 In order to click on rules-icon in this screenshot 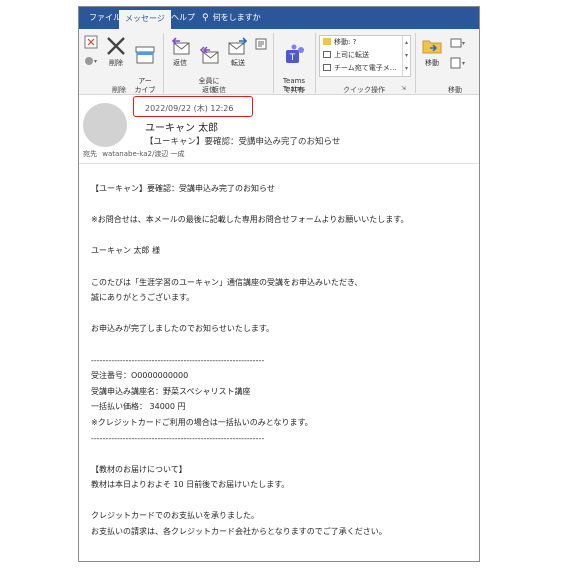, I will do `click(457, 43)`.